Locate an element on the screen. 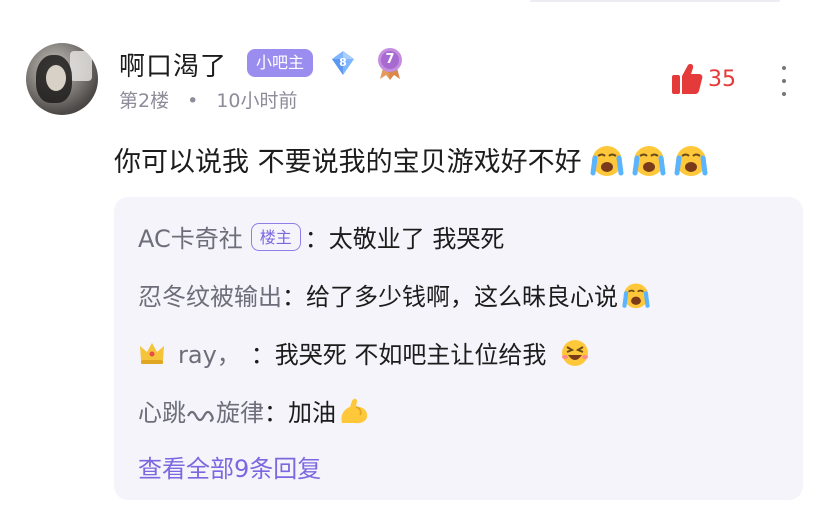 Image resolution: width=828 pixels, height=512 pixels. avatar-face is located at coordinates (56, 78).